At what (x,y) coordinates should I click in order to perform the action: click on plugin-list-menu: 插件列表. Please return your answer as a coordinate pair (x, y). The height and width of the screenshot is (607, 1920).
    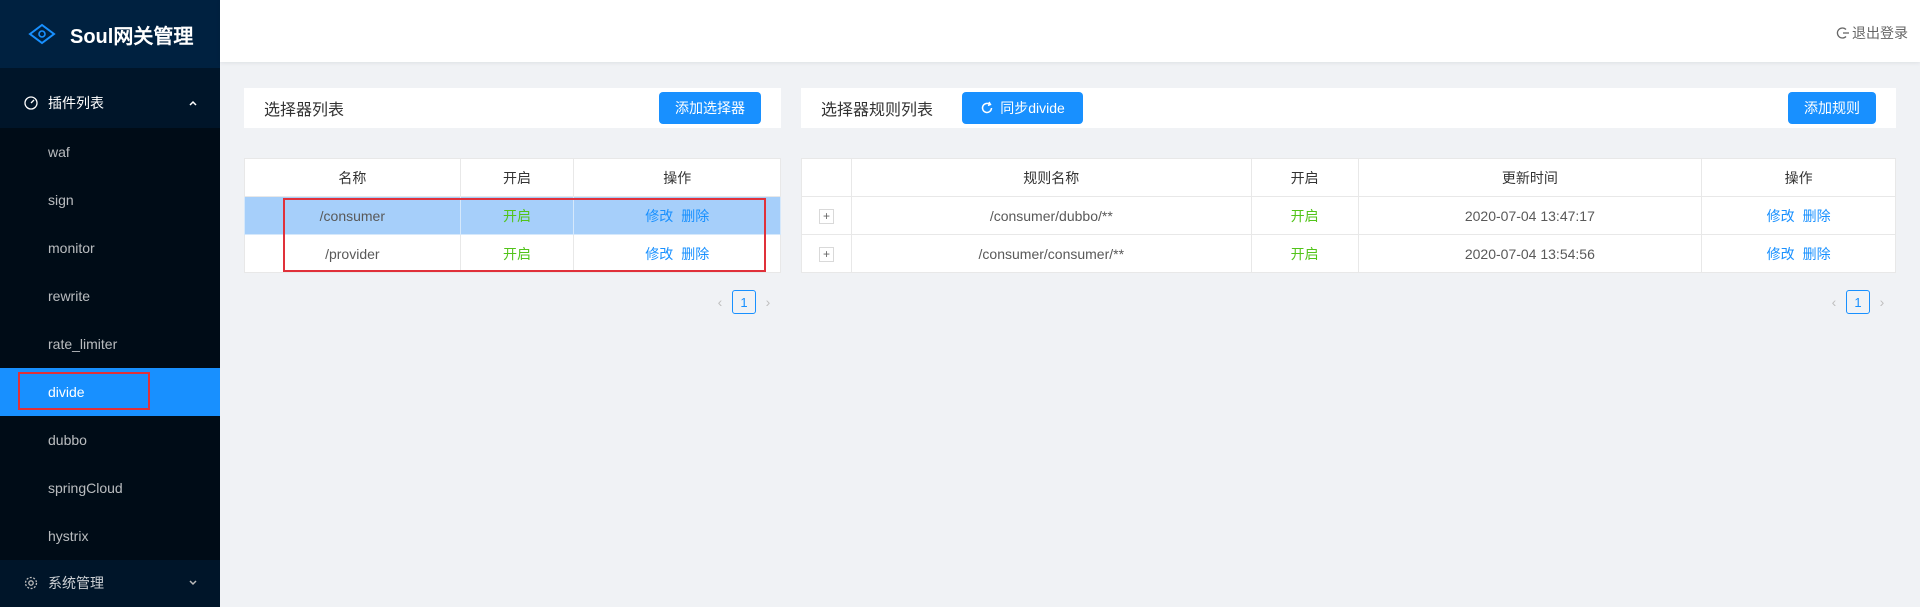
    Looking at the image, I should click on (110, 103).